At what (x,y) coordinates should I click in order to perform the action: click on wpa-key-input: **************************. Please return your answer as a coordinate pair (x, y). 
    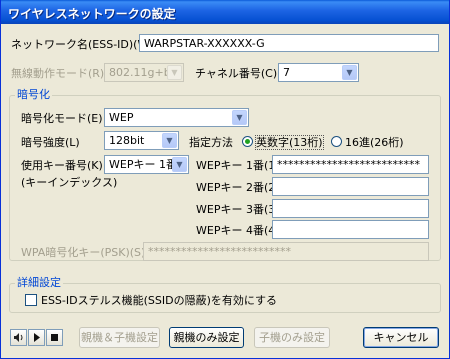
    Looking at the image, I should click on (286, 251).